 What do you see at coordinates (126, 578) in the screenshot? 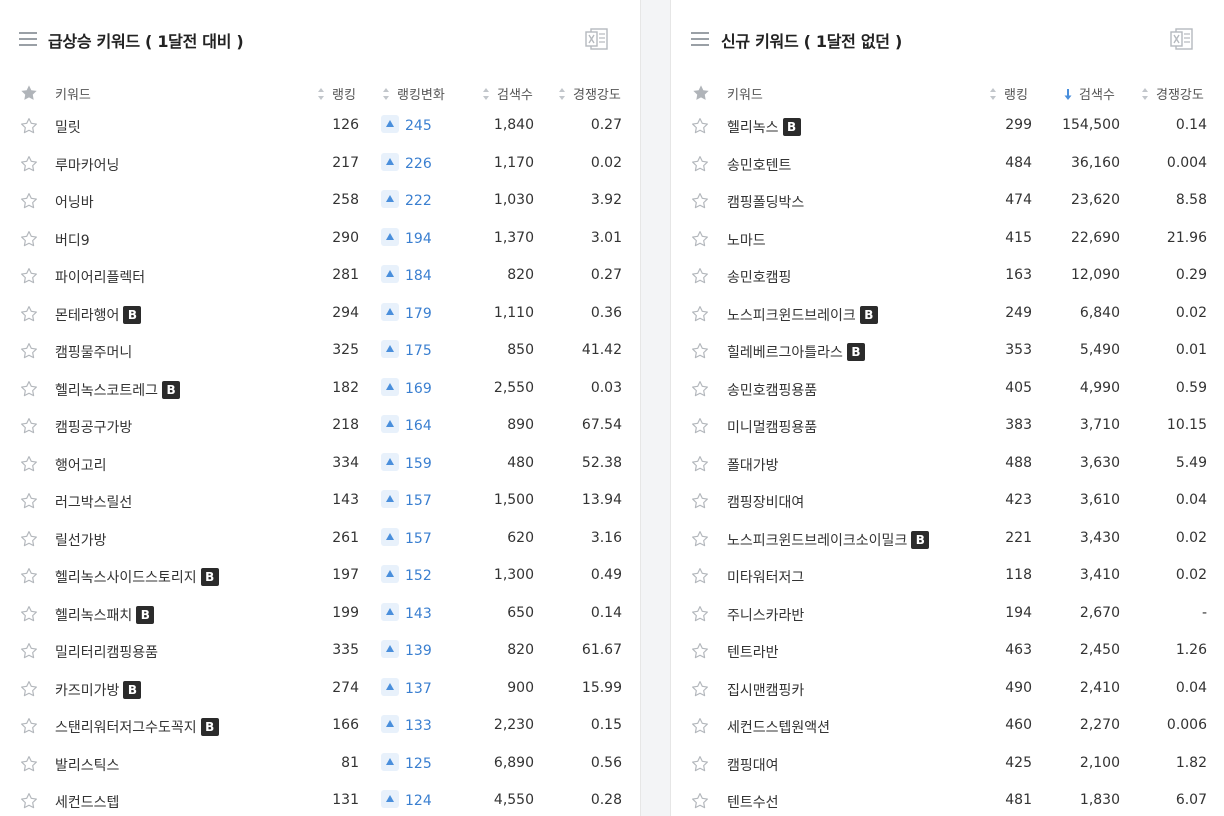
I see `keyword-text: 헬리녹스사이드스토리지` at bounding box center [126, 578].